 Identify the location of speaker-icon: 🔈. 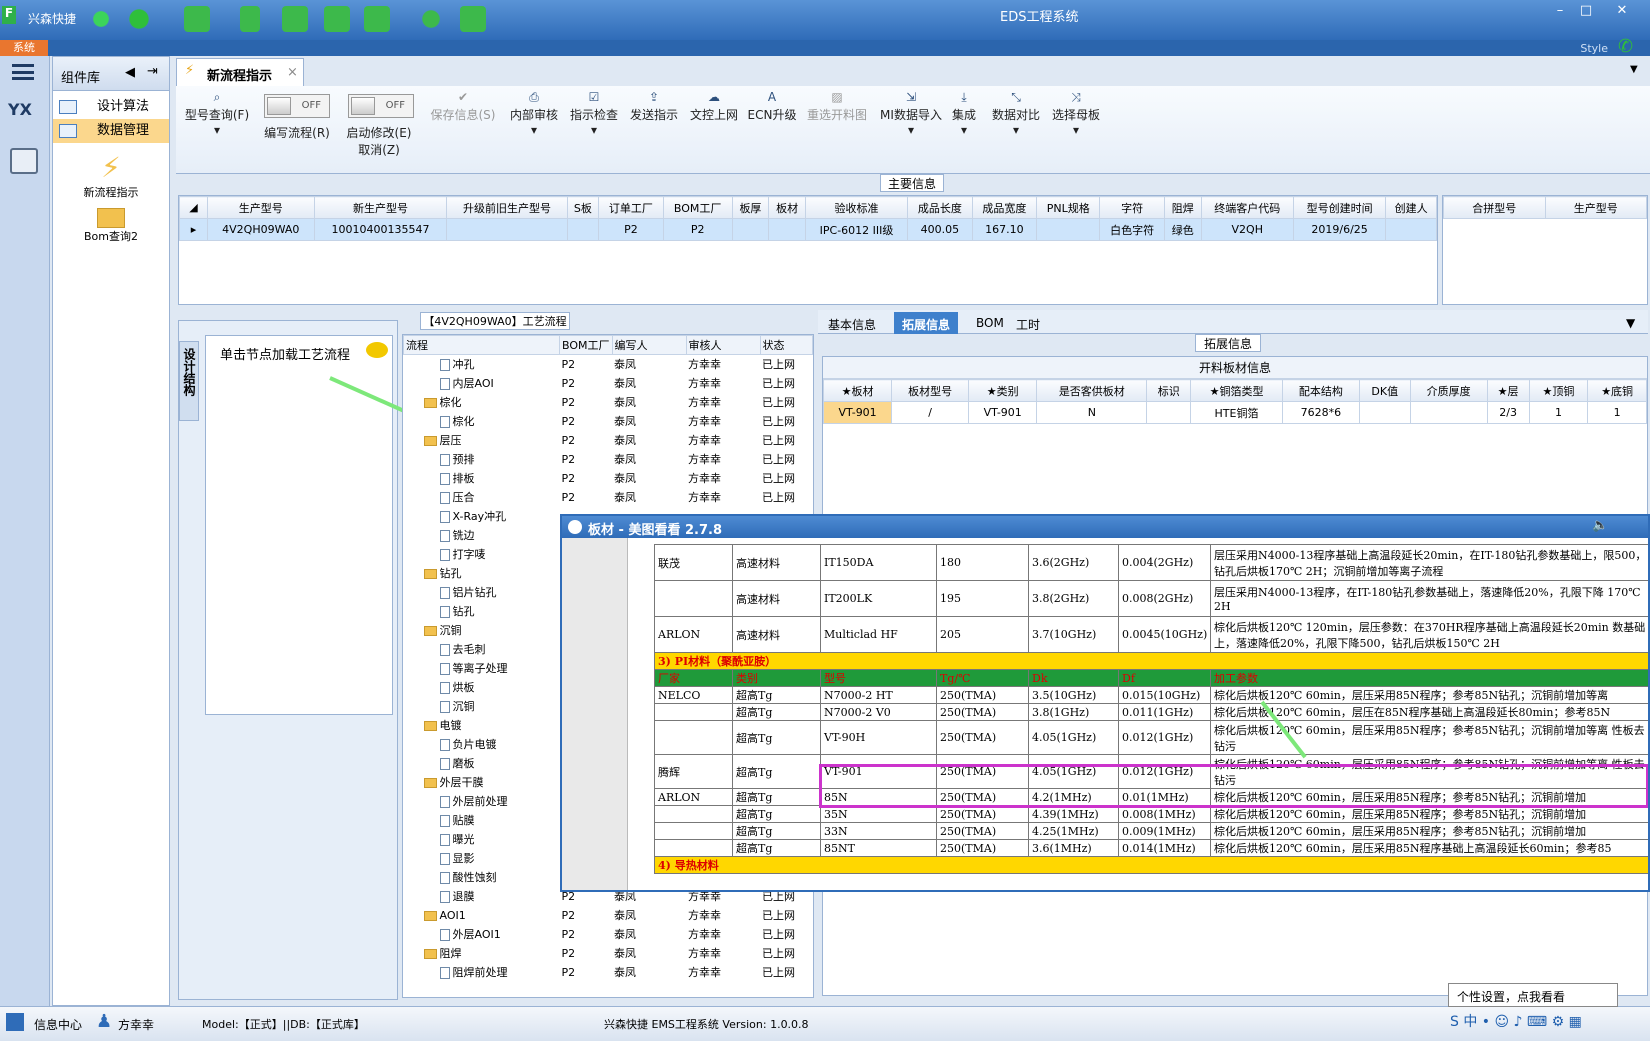
(1600, 525).